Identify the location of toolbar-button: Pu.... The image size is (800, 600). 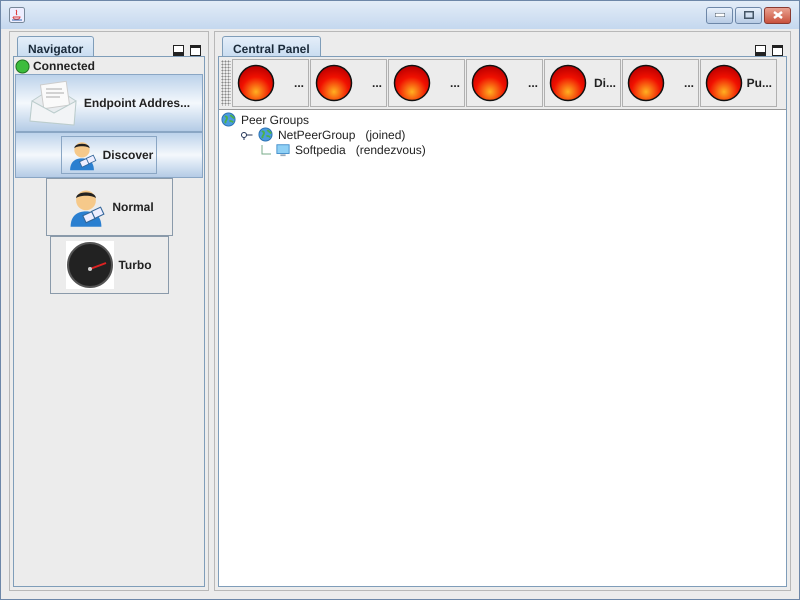
(738, 83).